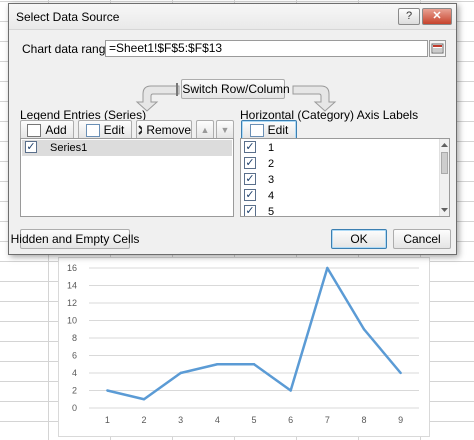 This screenshot has width=474, height=440. I want to click on y-tick-label: 4, so click(74, 373).